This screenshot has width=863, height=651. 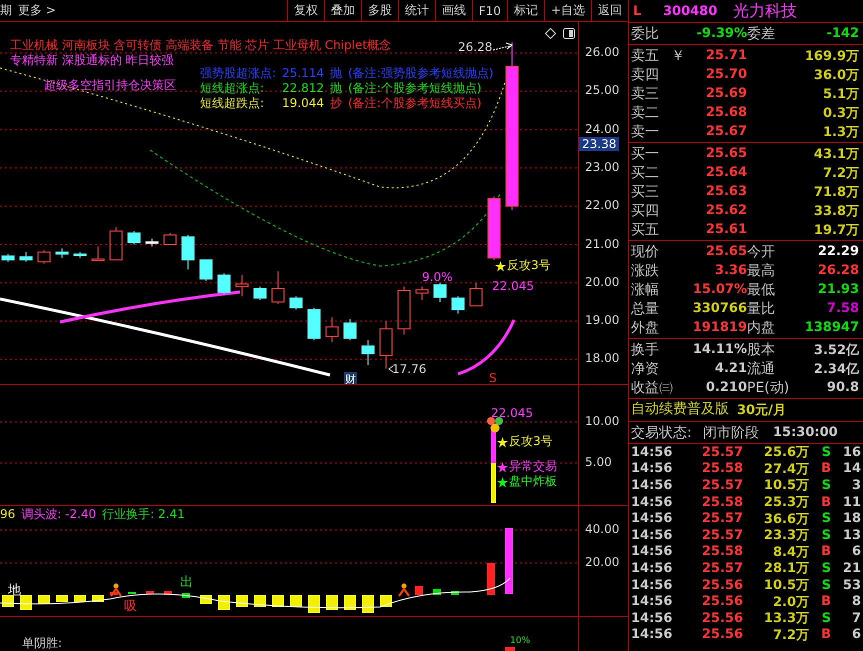 I want to click on quote-label: 今开, so click(x=761, y=251).